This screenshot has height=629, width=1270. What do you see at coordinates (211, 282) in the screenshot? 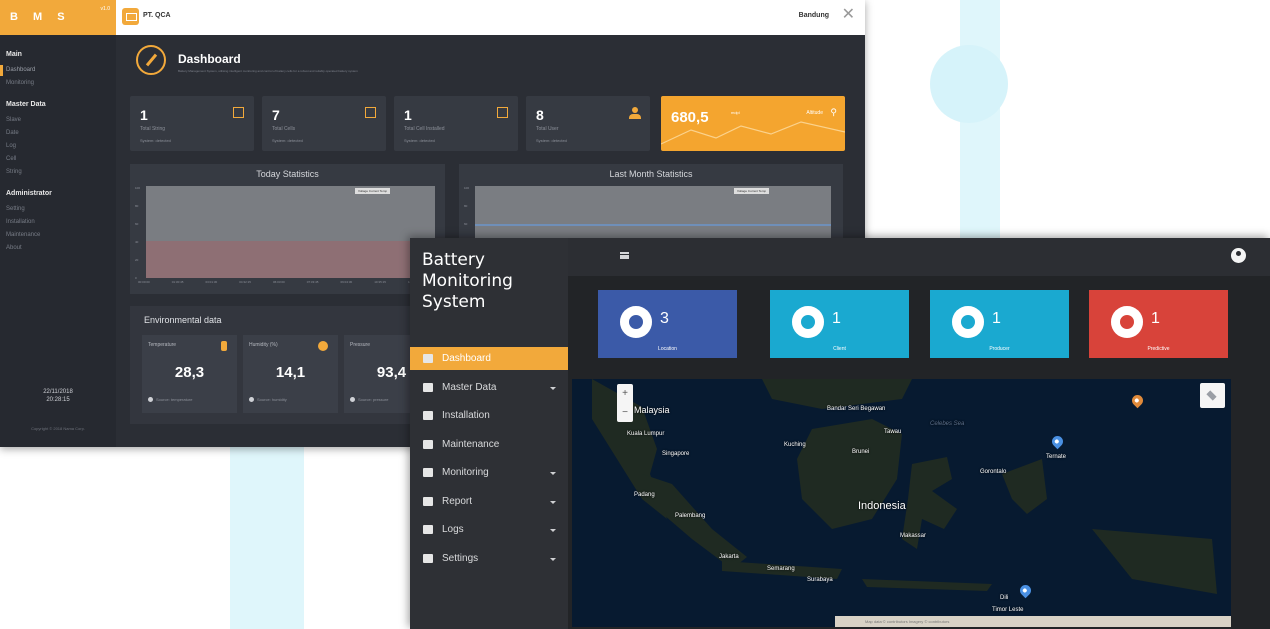
I see `x-tick-label: 03:01:30` at bounding box center [211, 282].